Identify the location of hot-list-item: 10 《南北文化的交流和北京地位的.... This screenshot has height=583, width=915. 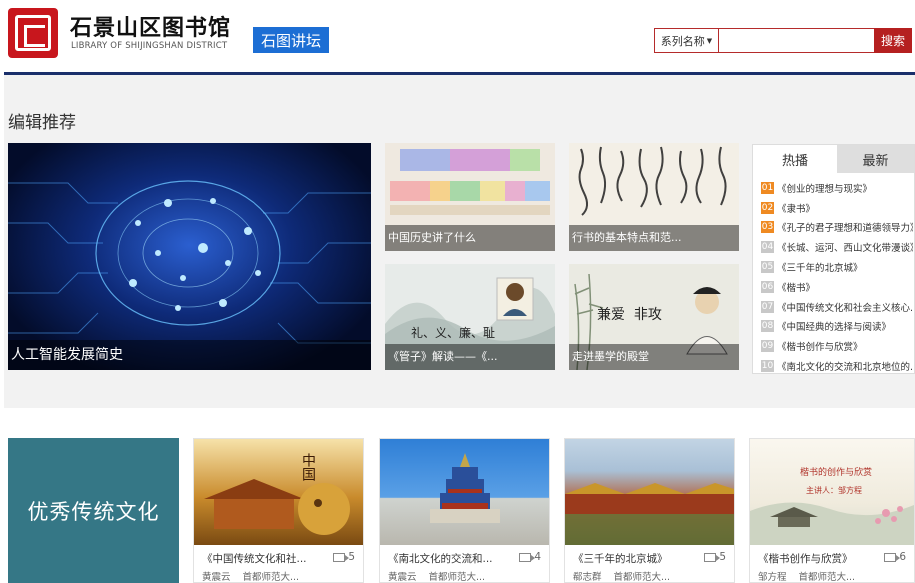
(837, 366).